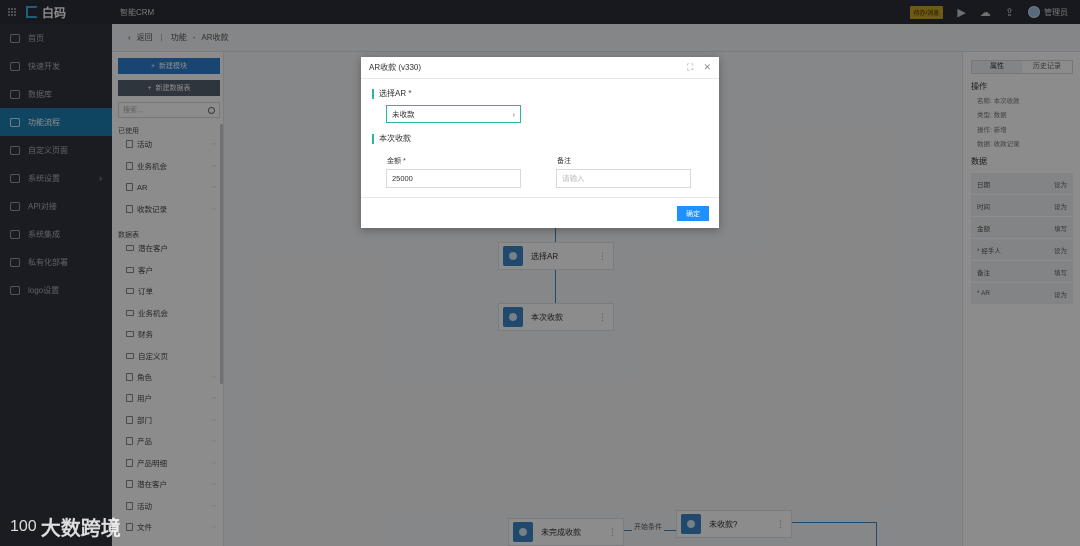 This screenshot has width=1080, height=546. Describe the element at coordinates (395, 67) in the screenshot. I see `dialog-title: AR收款 (v330)` at that location.